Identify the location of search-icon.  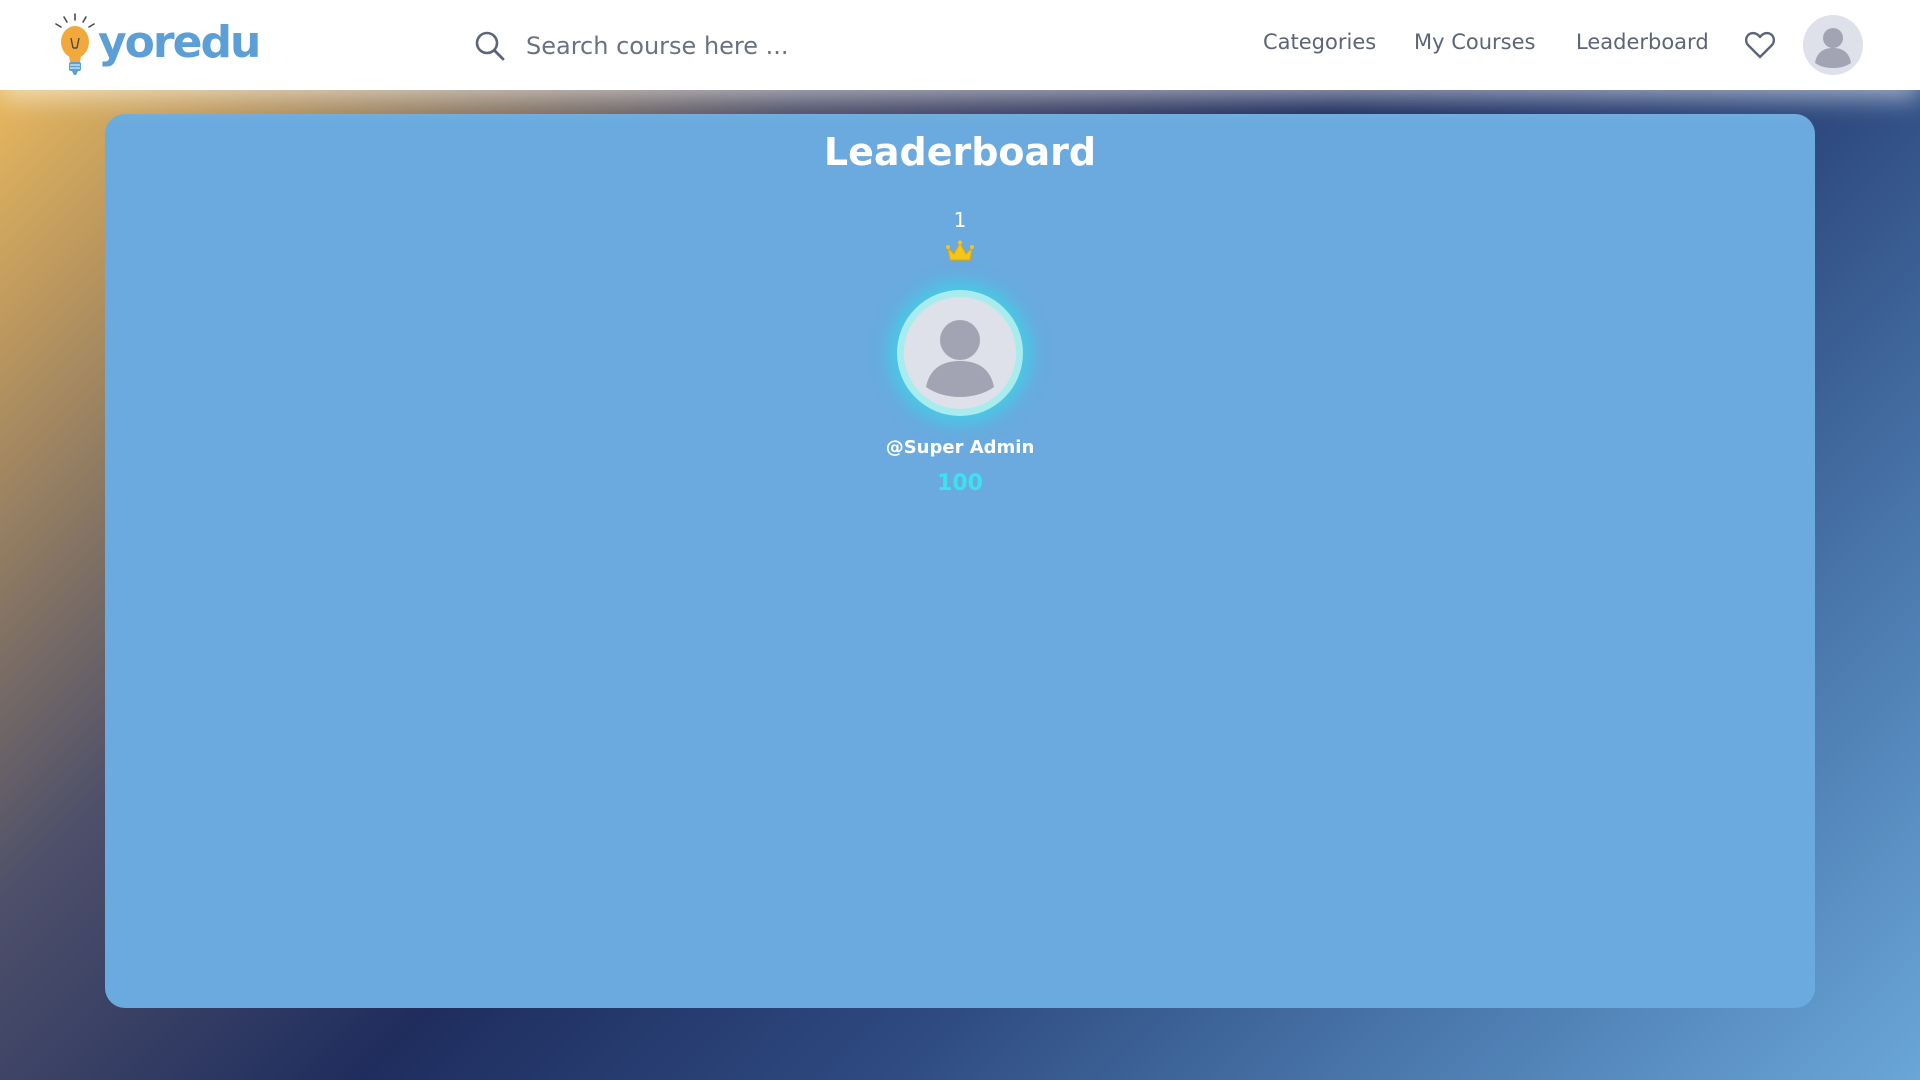
(490, 46).